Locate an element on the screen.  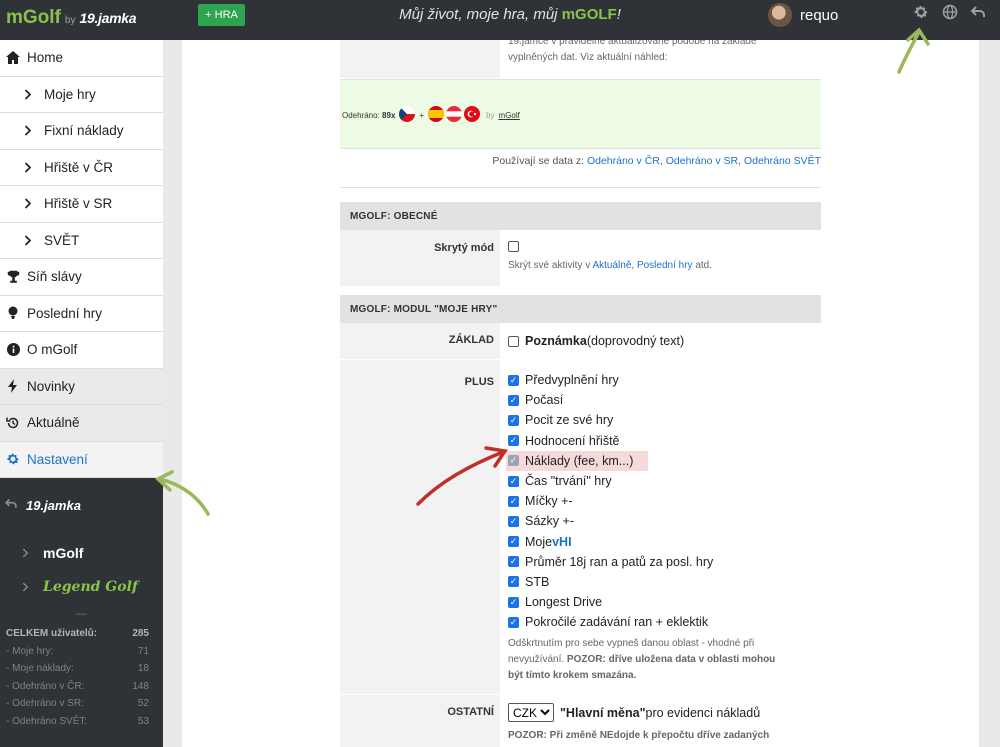
link-odehrano-svet: Odehráno SVĚT is located at coordinates (782, 161).